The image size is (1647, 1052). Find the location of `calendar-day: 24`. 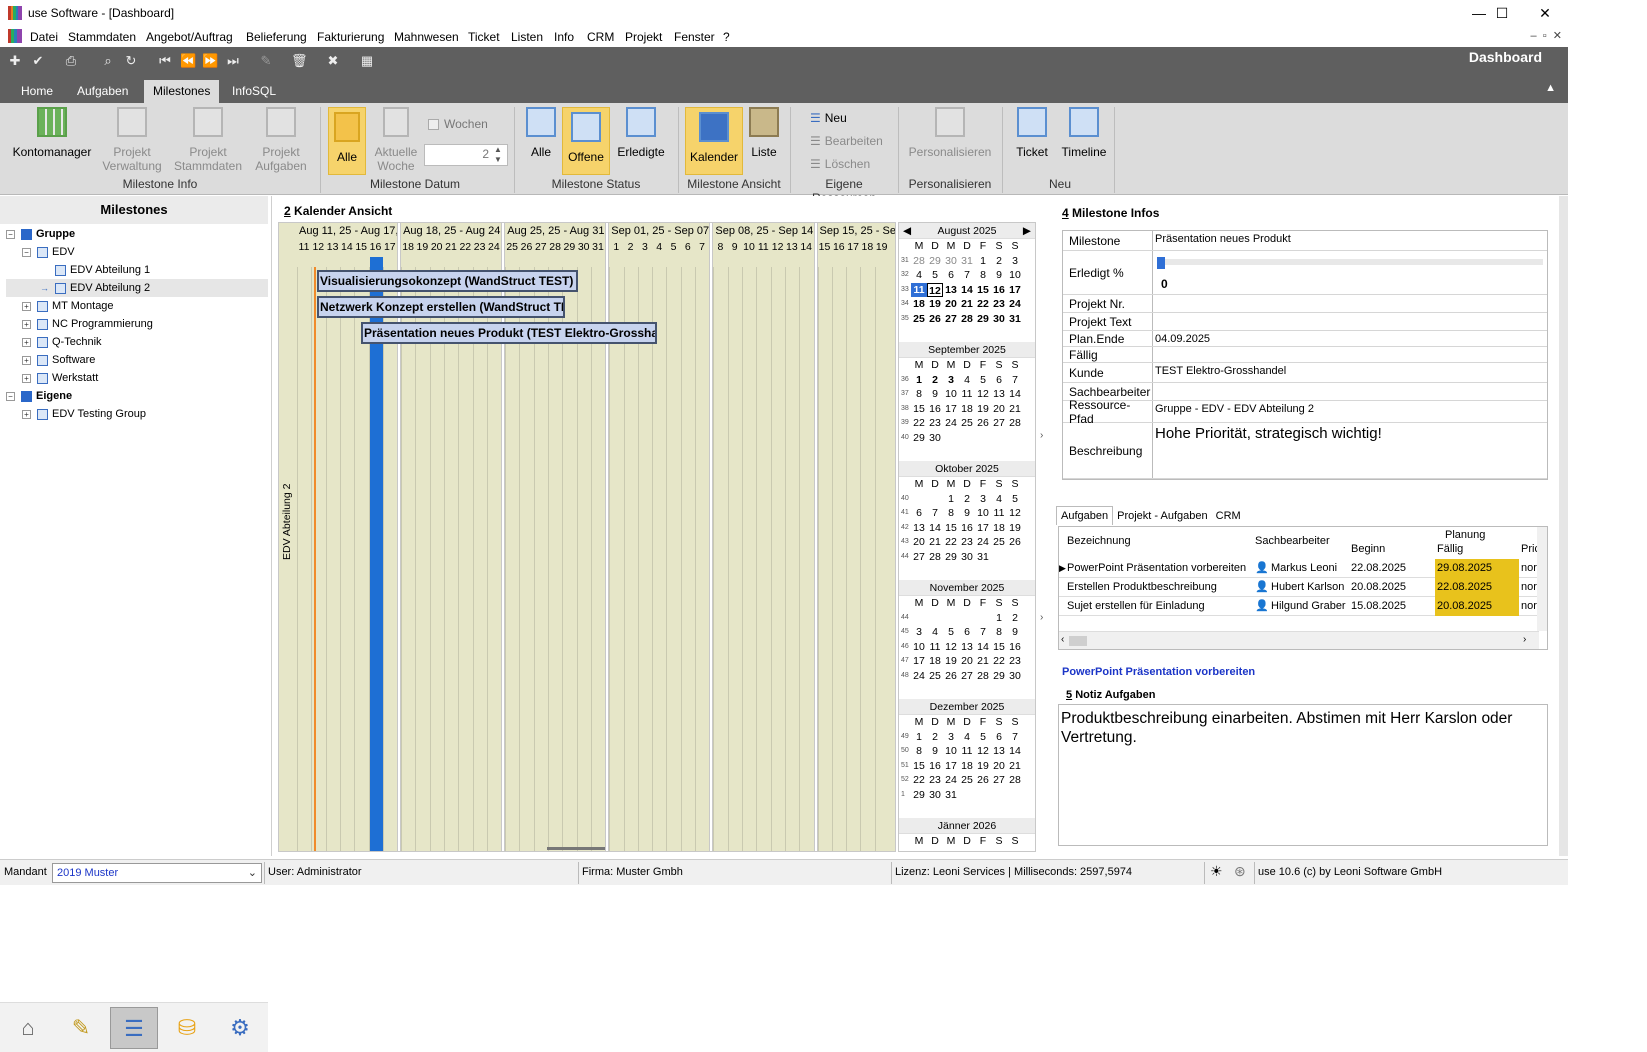

calendar-day: 24 is located at coordinates (919, 676).